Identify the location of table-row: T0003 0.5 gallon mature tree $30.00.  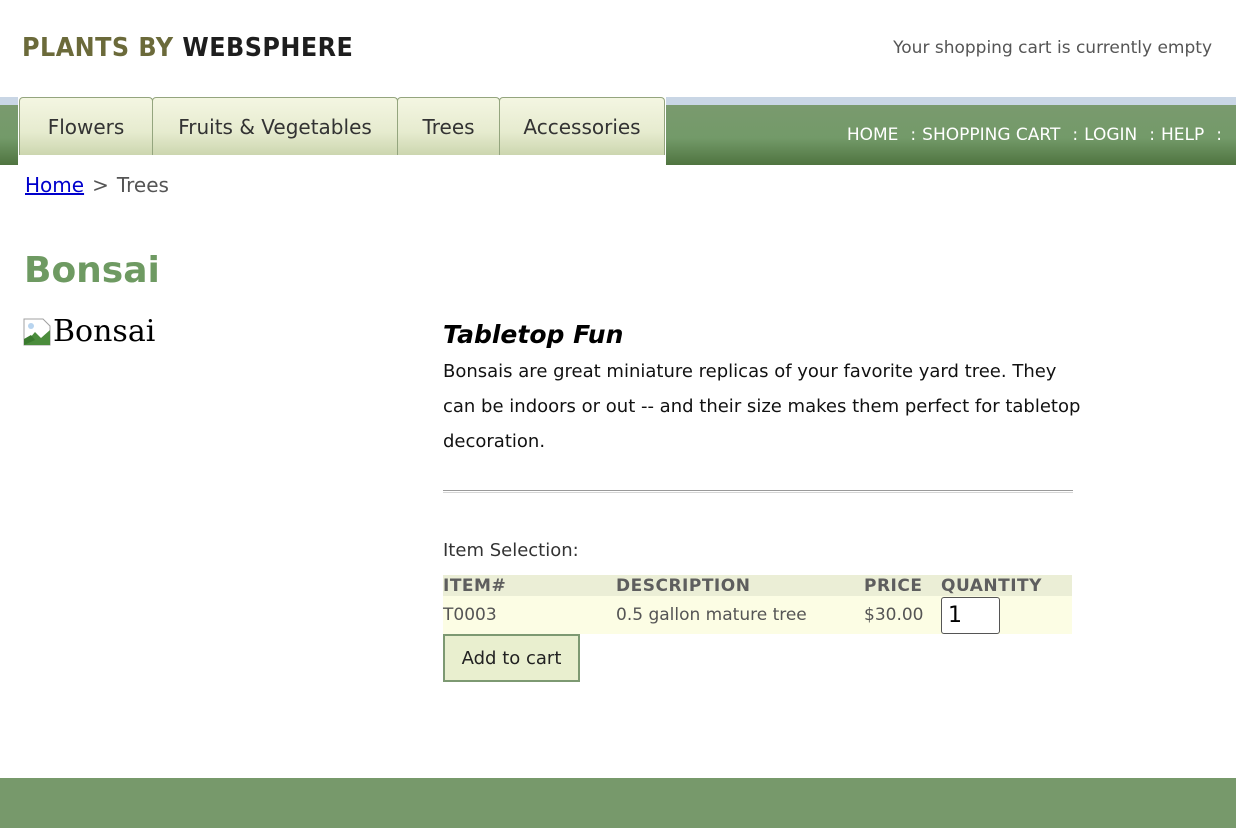
(757, 615).